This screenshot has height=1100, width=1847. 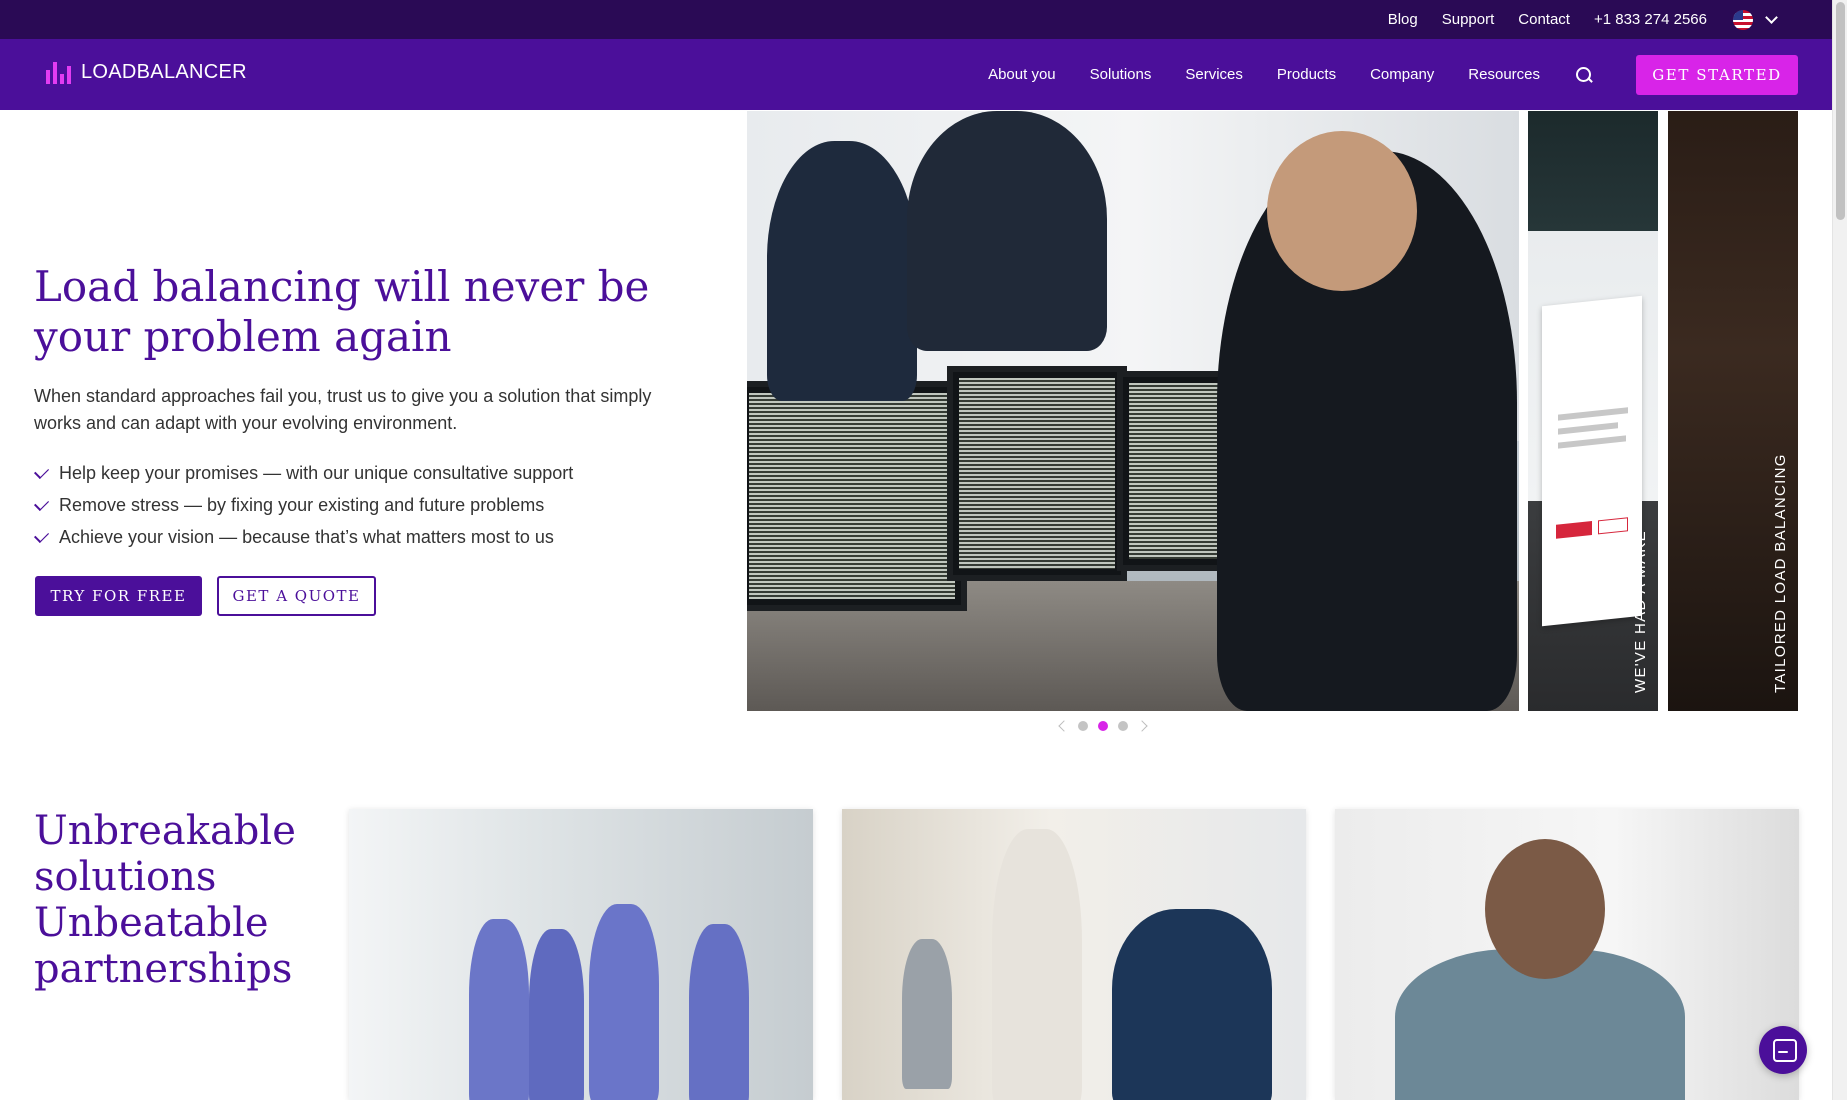 What do you see at coordinates (1840, 111) in the screenshot?
I see `scrollbar-thumb` at bounding box center [1840, 111].